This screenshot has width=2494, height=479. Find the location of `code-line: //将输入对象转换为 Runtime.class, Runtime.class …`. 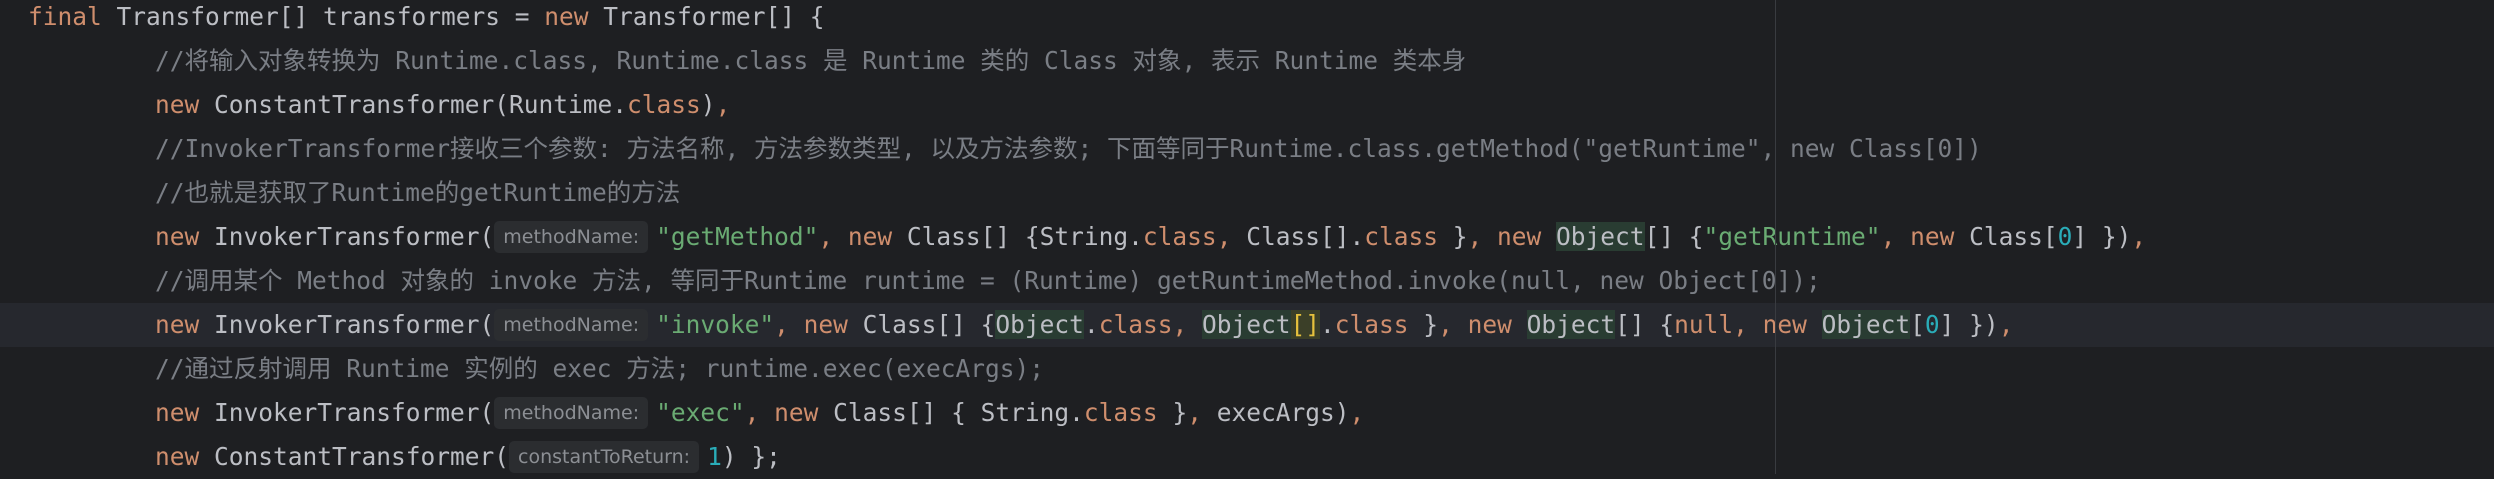

code-line: //将输入对象转换为 Runtime.class, Runtime.class … is located at coordinates (1247, 61).